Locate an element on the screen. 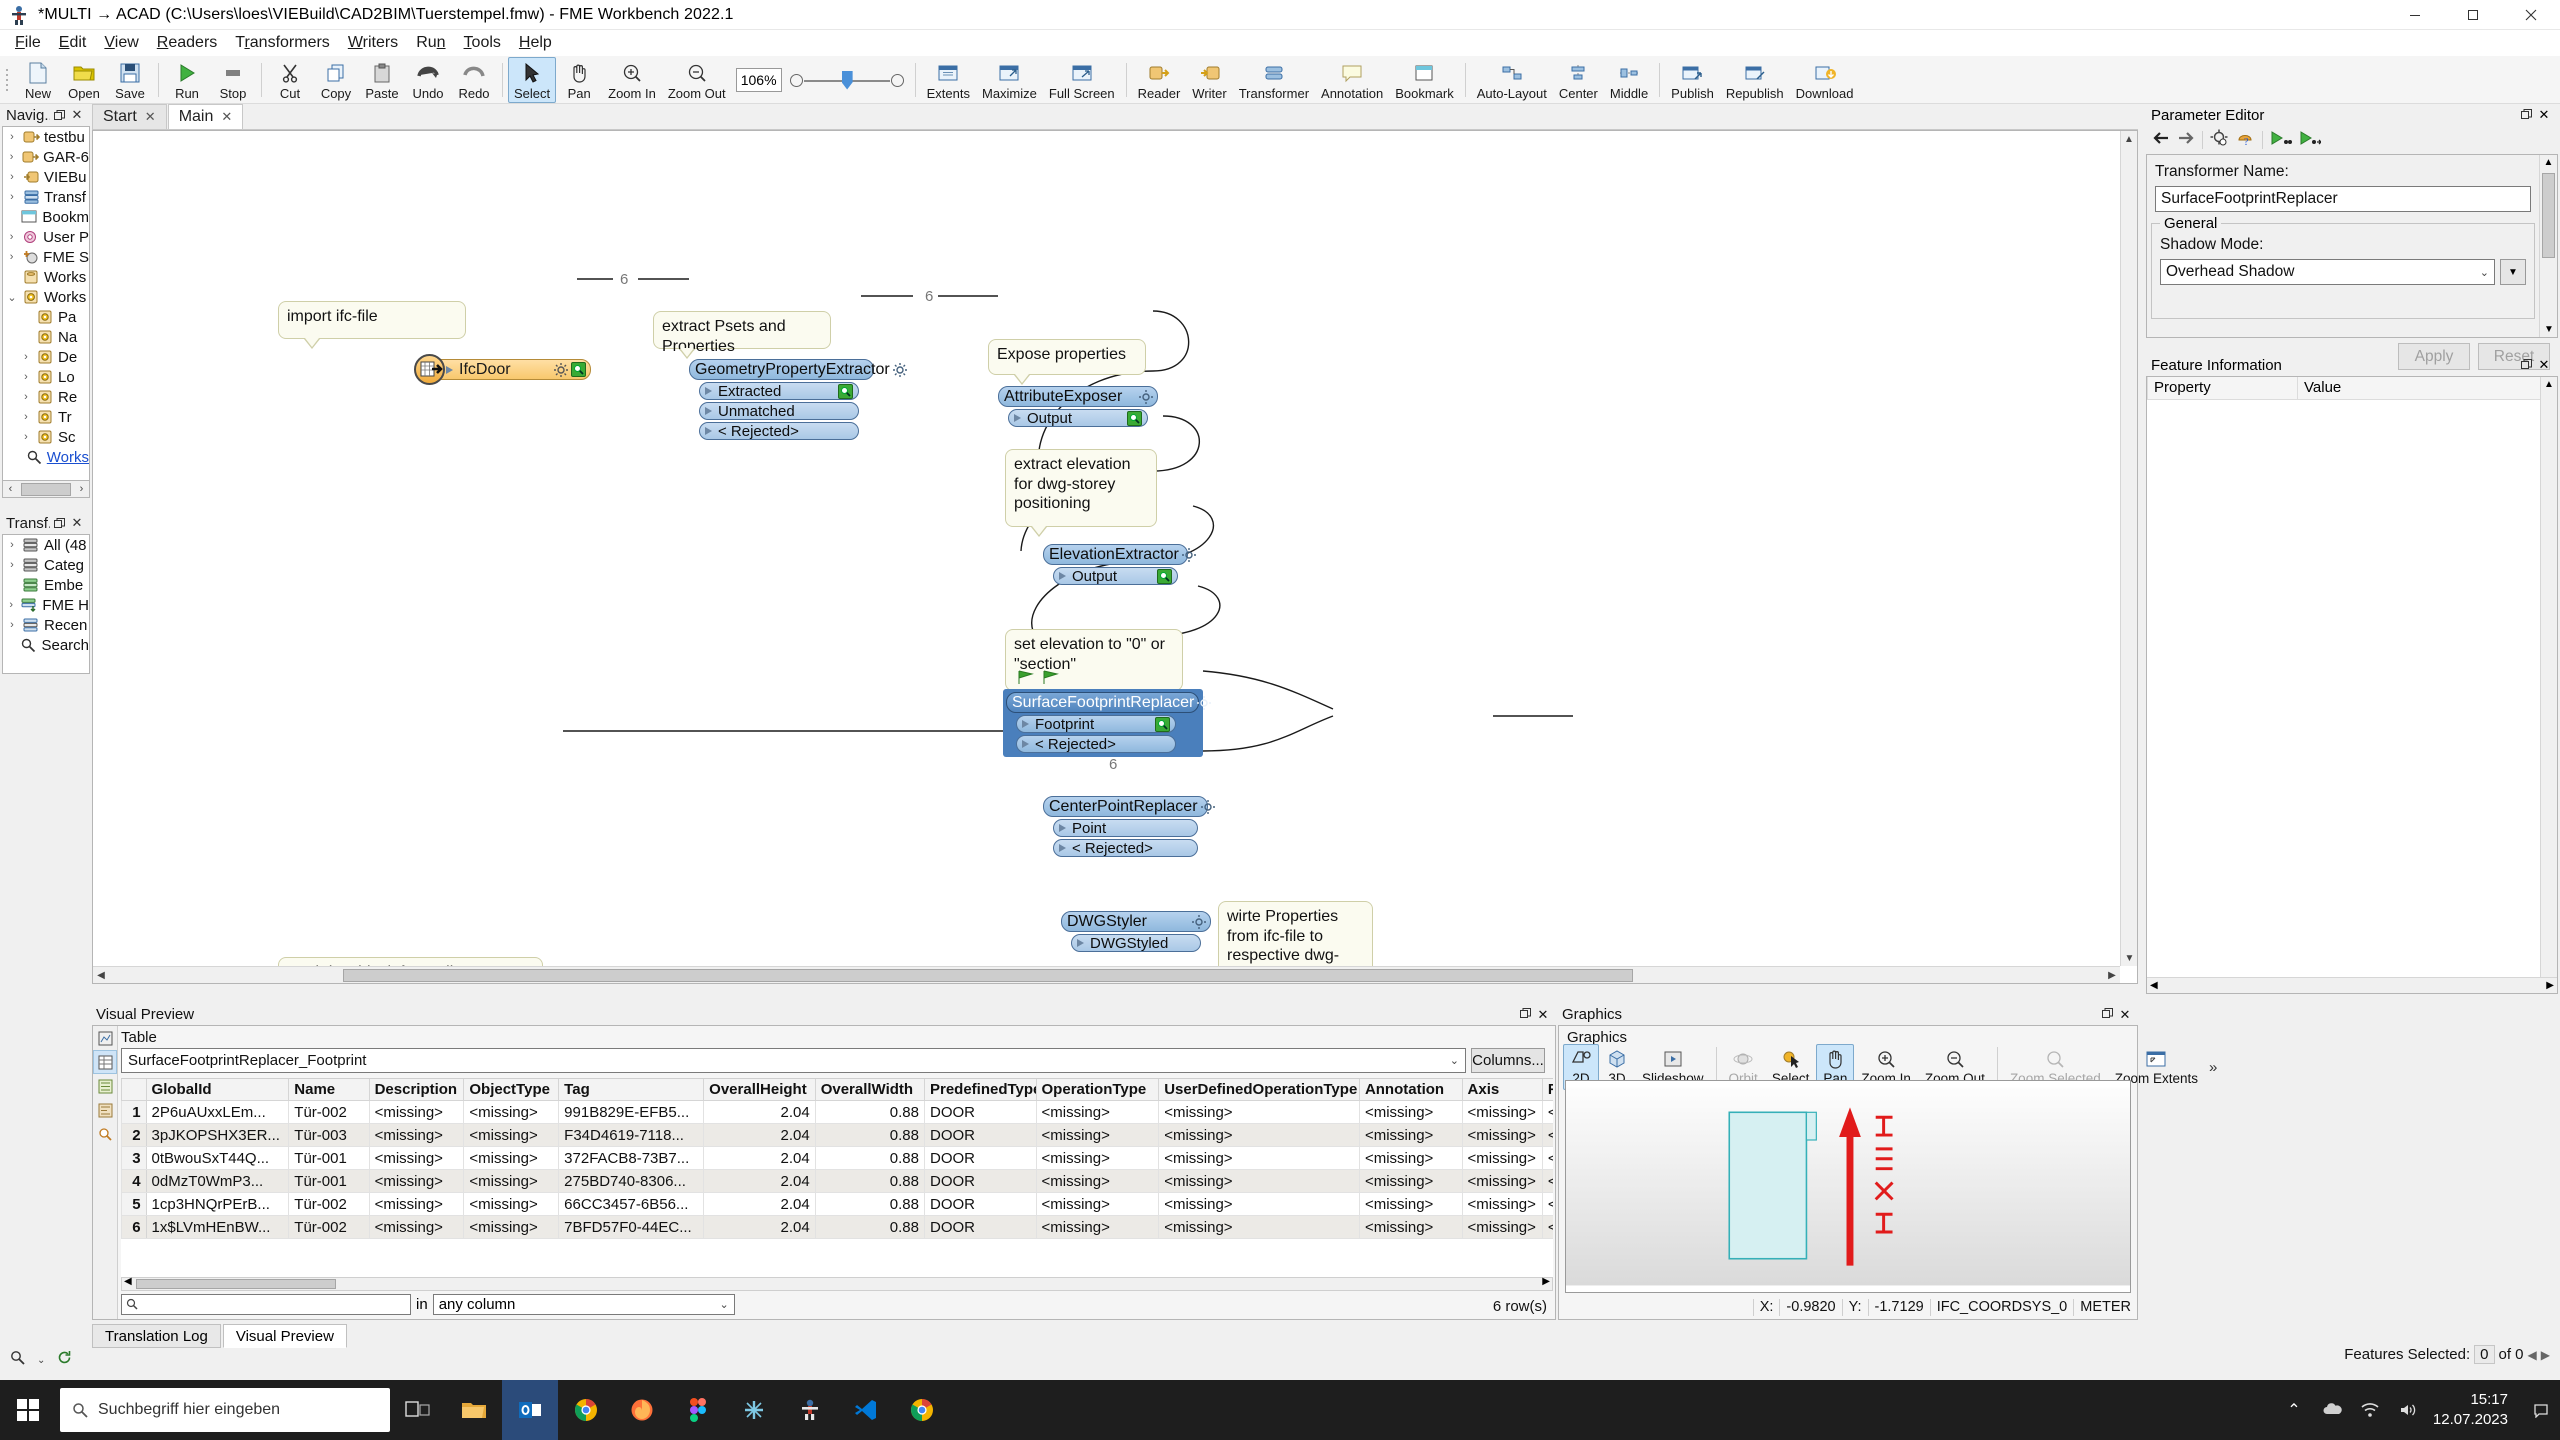  file-explorer-icon is located at coordinates (474, 1410).